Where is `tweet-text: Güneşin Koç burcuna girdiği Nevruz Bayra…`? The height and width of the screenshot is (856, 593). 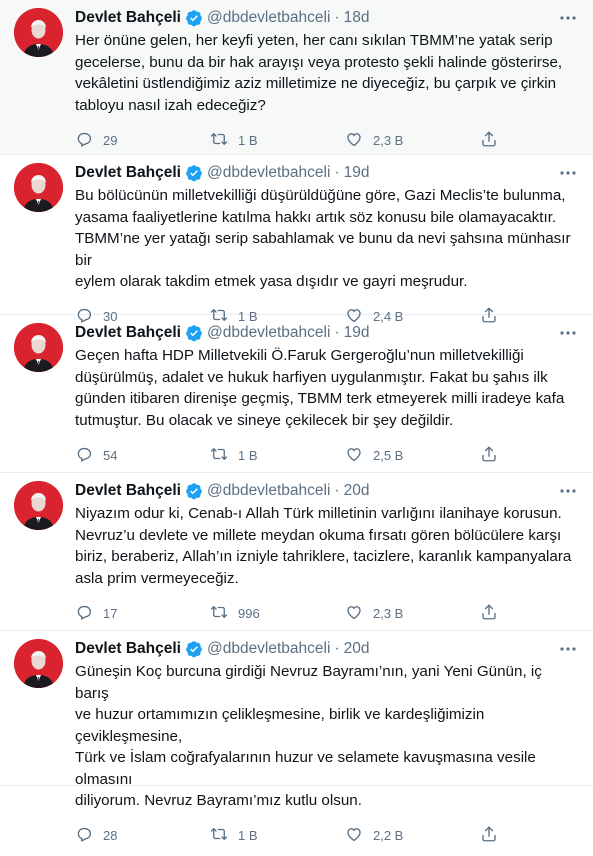
tweet-text: Güneşin Koç burcuna girdiği Nevruz Bayra… is located at coordinates (327, 736).